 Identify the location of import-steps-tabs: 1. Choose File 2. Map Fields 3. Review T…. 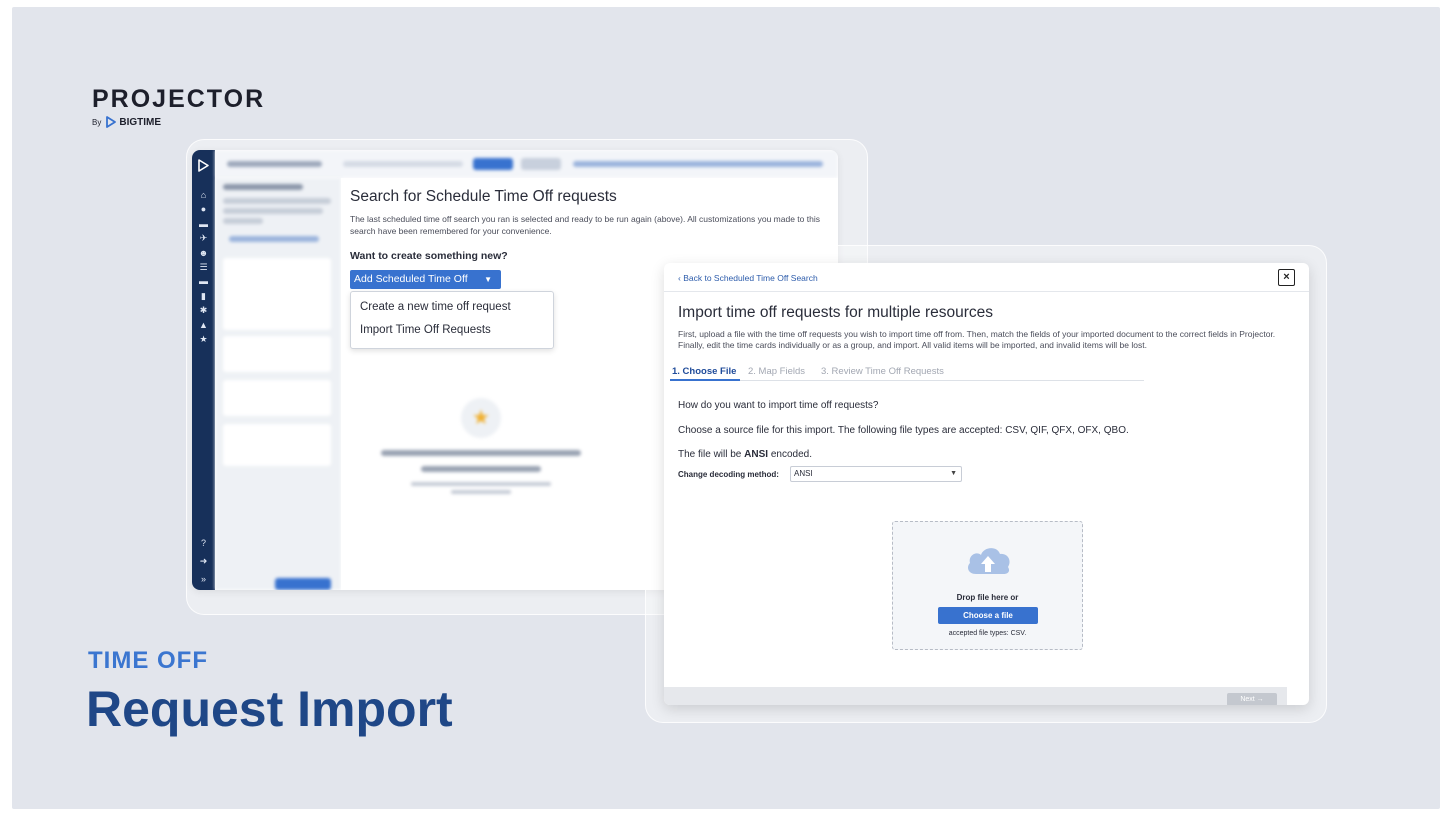
(907, 372).